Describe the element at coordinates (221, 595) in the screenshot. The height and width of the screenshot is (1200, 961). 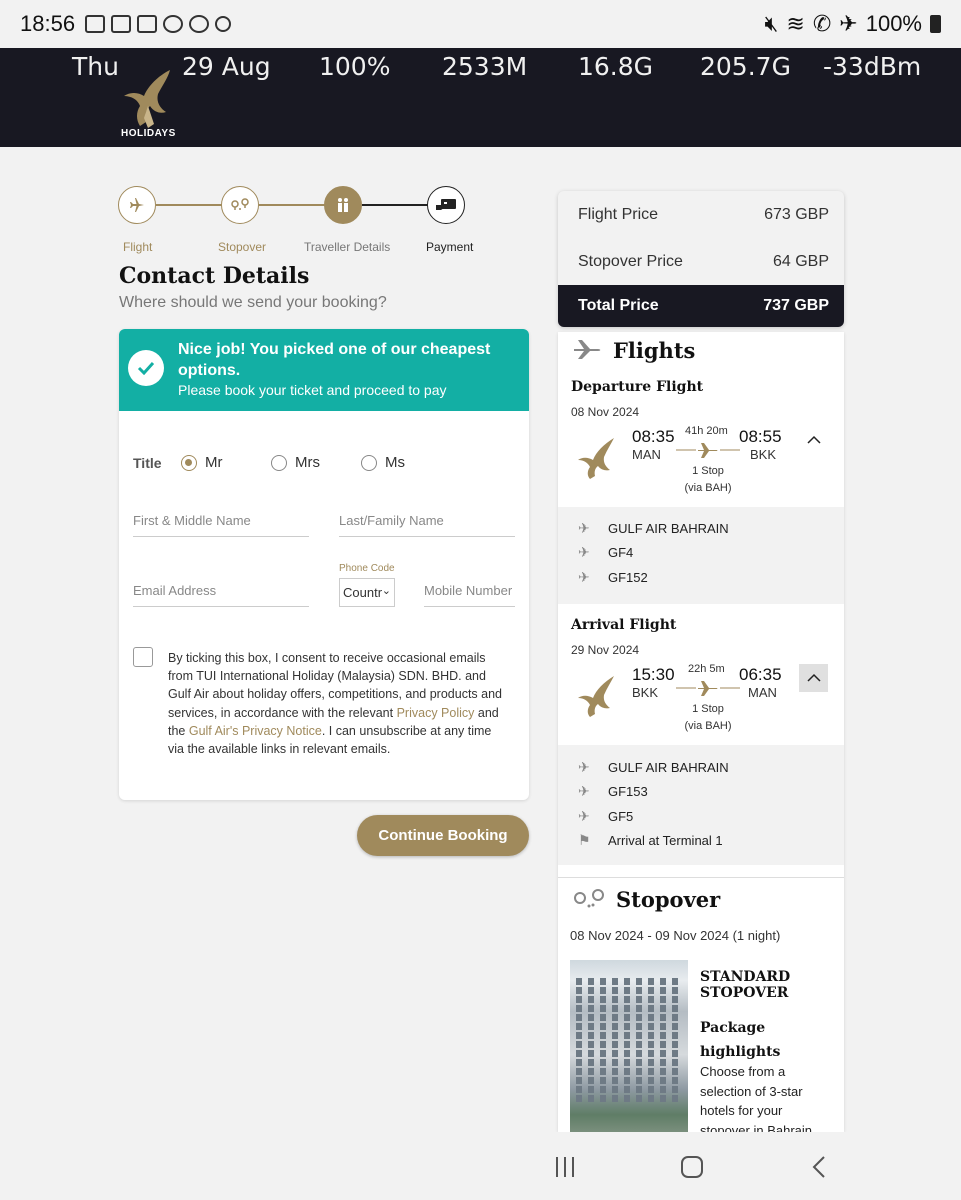
I see `email-field: Email Address` at that location.